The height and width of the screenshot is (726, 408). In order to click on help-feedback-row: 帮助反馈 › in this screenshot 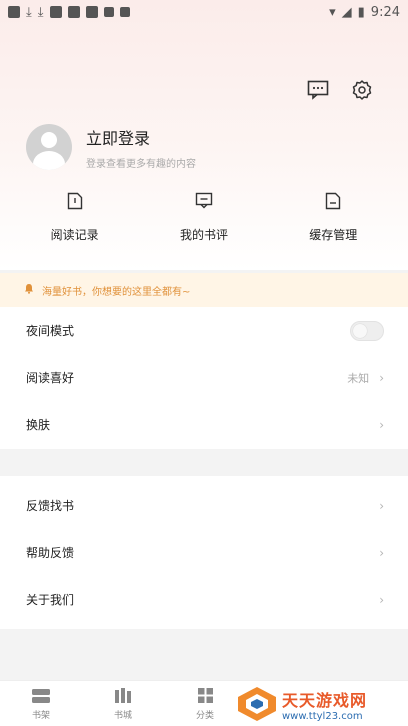, I will do `click(204, 552)`.